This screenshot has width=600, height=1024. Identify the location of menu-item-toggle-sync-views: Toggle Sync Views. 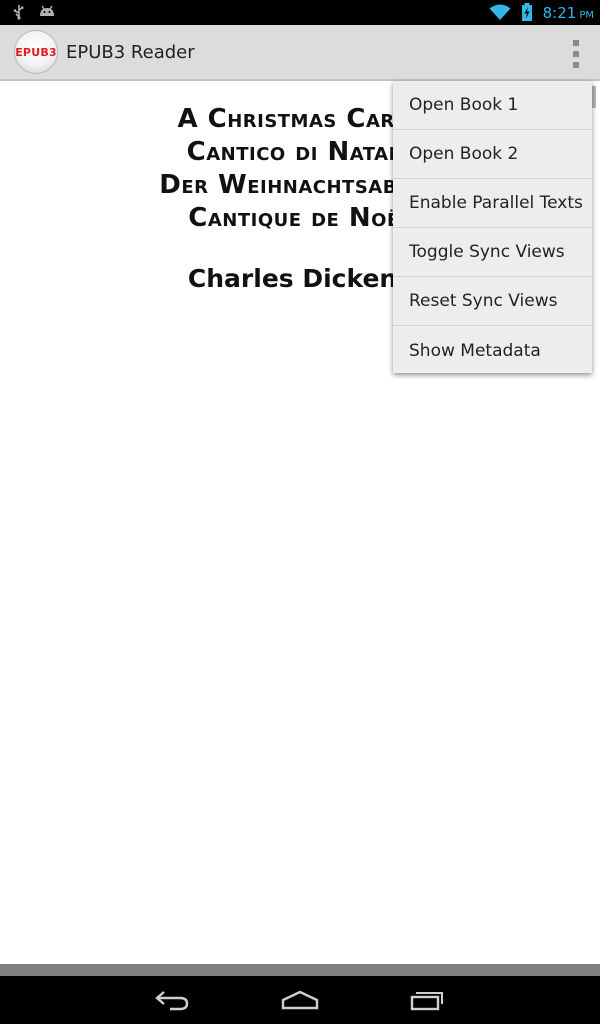
(492, 252).